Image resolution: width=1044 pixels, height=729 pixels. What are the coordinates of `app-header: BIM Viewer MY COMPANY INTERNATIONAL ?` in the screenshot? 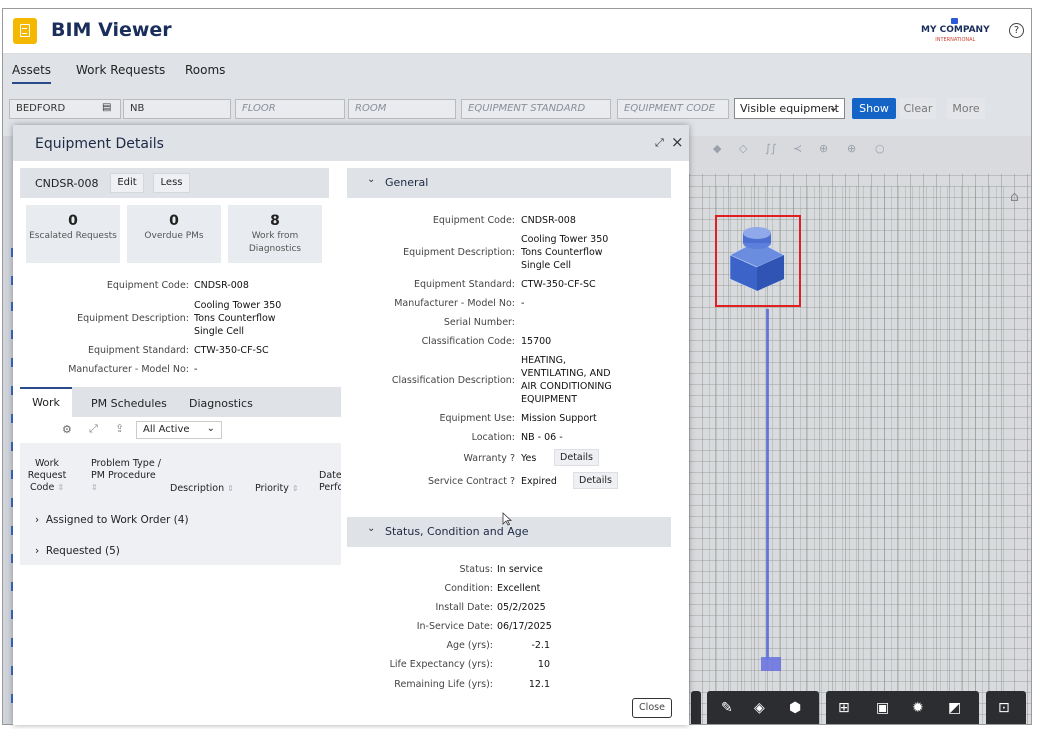 It's located at (517, 31).